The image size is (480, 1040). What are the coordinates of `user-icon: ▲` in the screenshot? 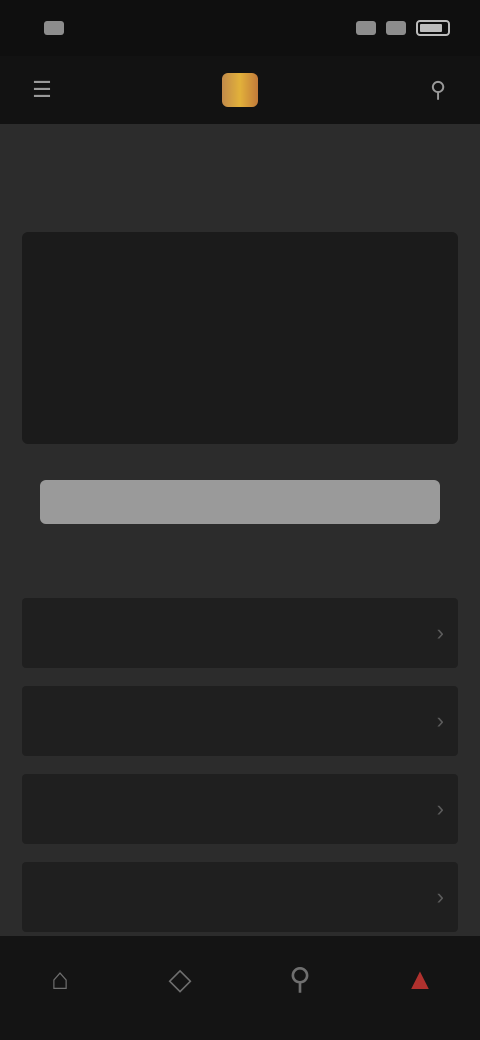 It's located at (420, 979).